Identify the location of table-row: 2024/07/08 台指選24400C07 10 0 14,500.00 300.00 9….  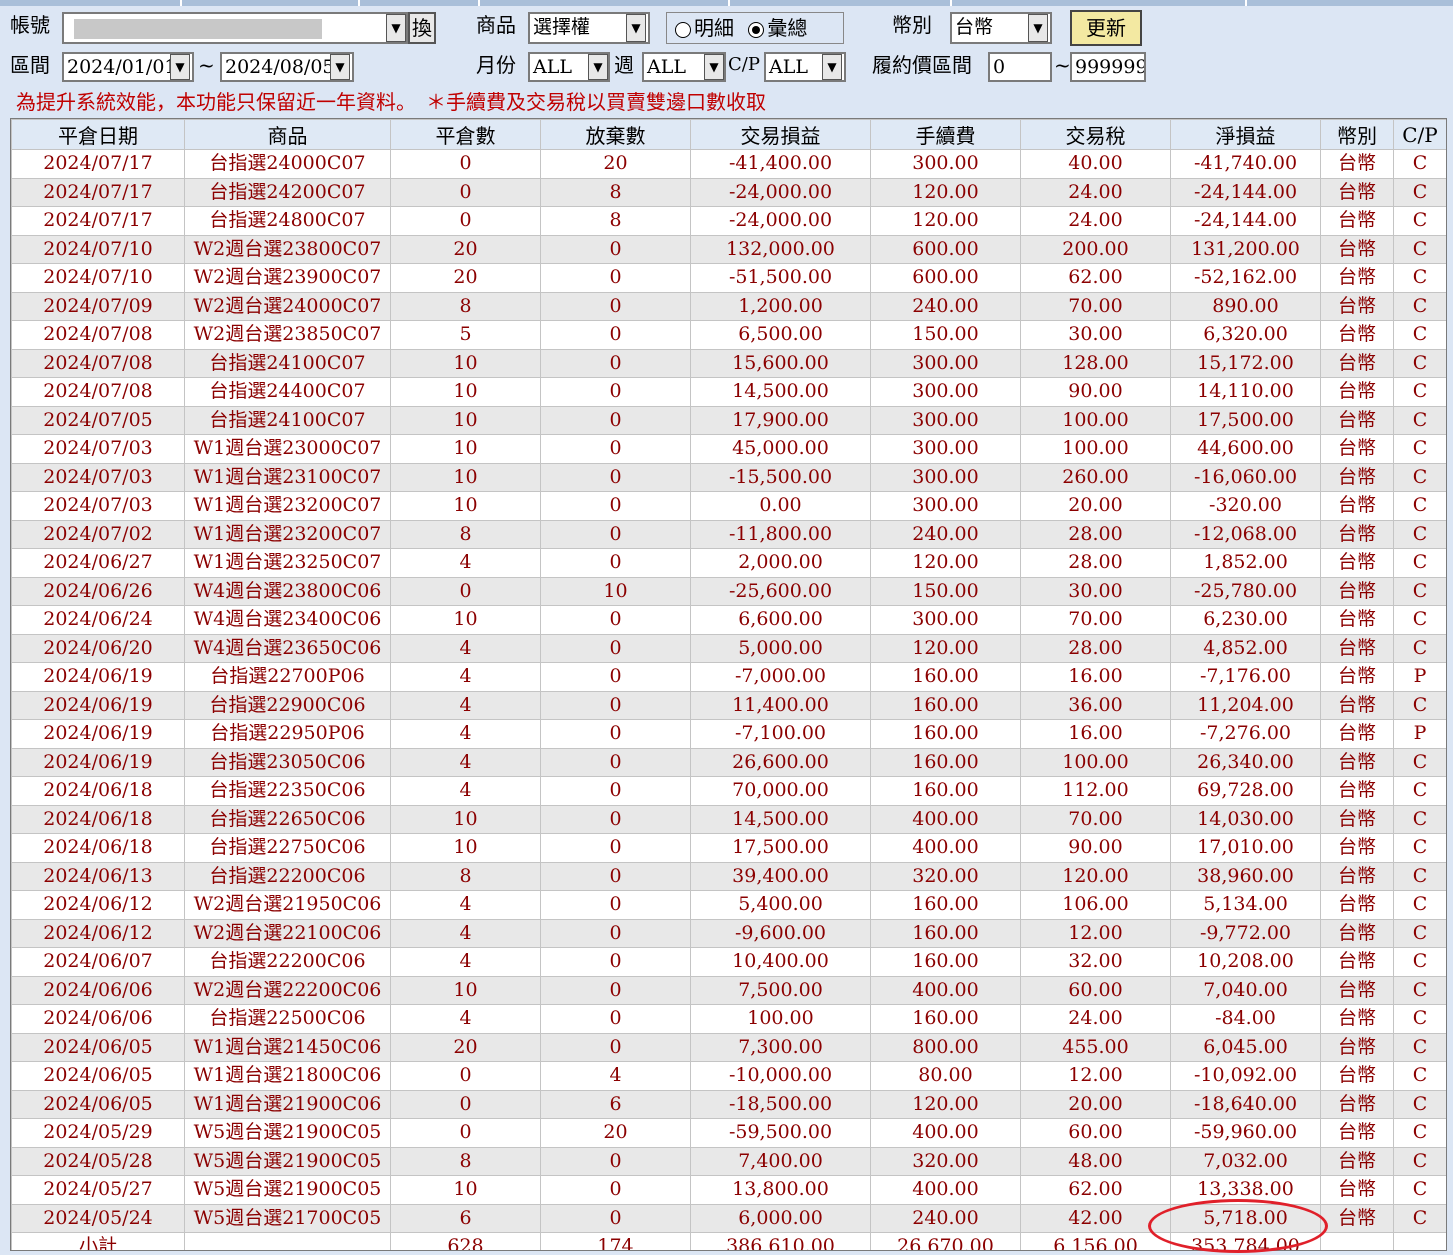
(728, 392).